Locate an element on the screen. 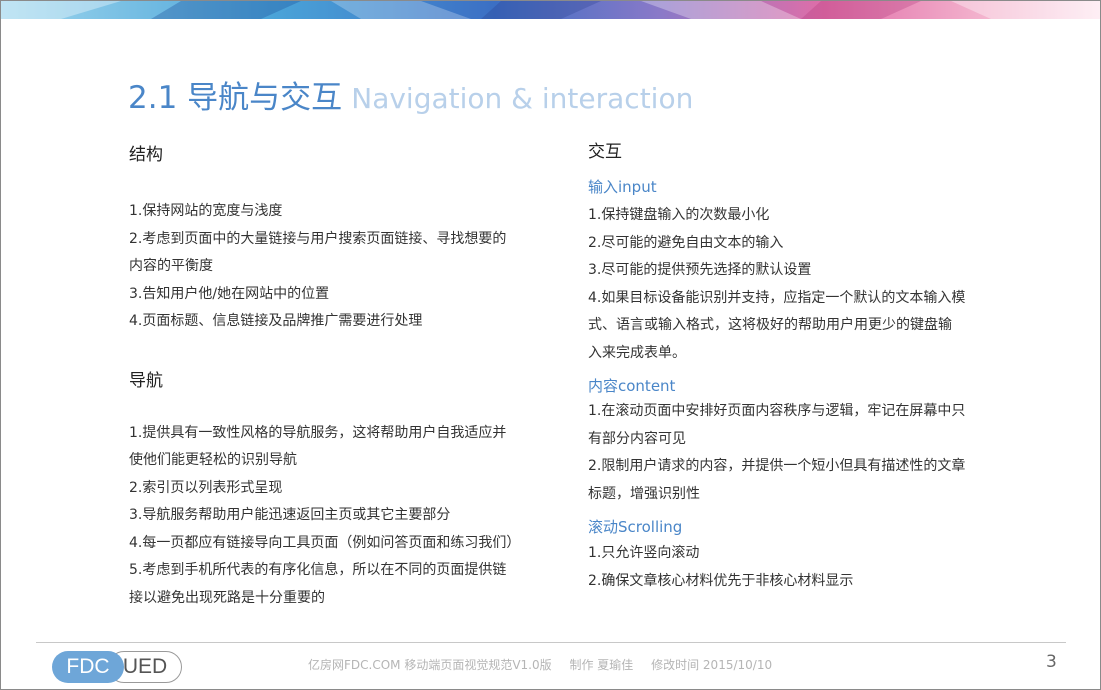 Image resolution: width=1101 pixels, height=690 pixels. page-title: 2.1 导航与交互 Navigation & interaction is located at coordinates (410, 94).